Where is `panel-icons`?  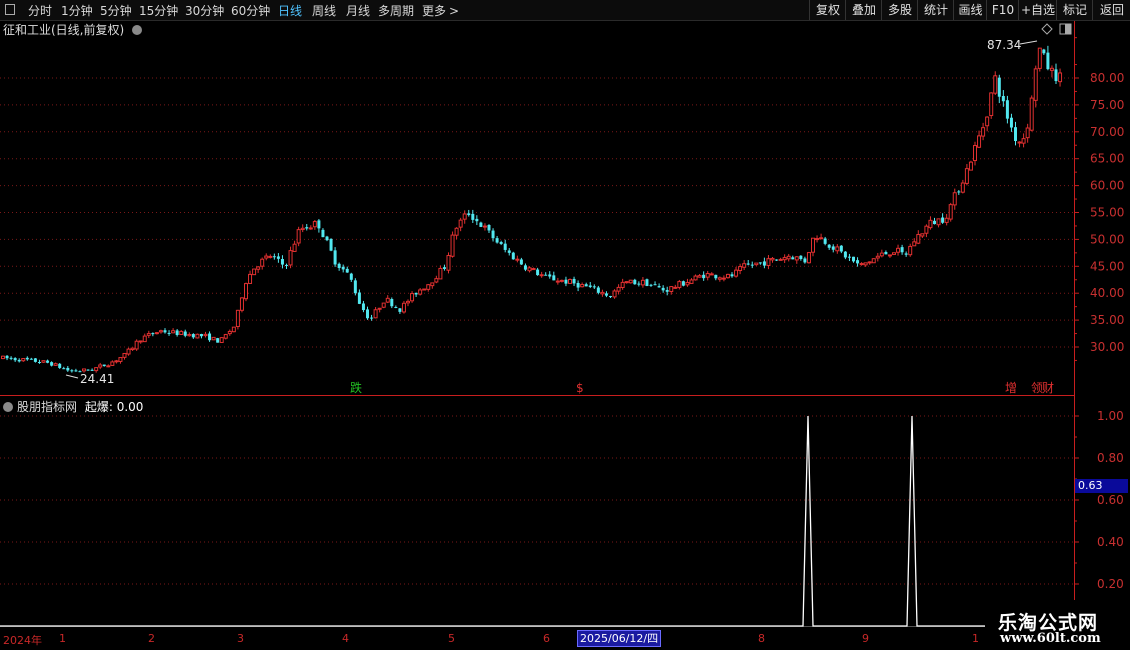
panel-icons is located at coordinates (1056, 29).